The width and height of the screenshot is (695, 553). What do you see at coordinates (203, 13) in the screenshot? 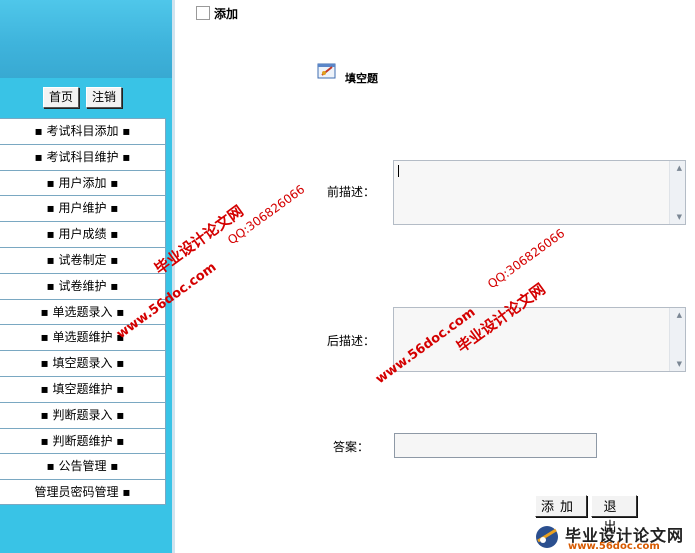
I see `add-checkbox-icon` at bounding box center [203, 13].